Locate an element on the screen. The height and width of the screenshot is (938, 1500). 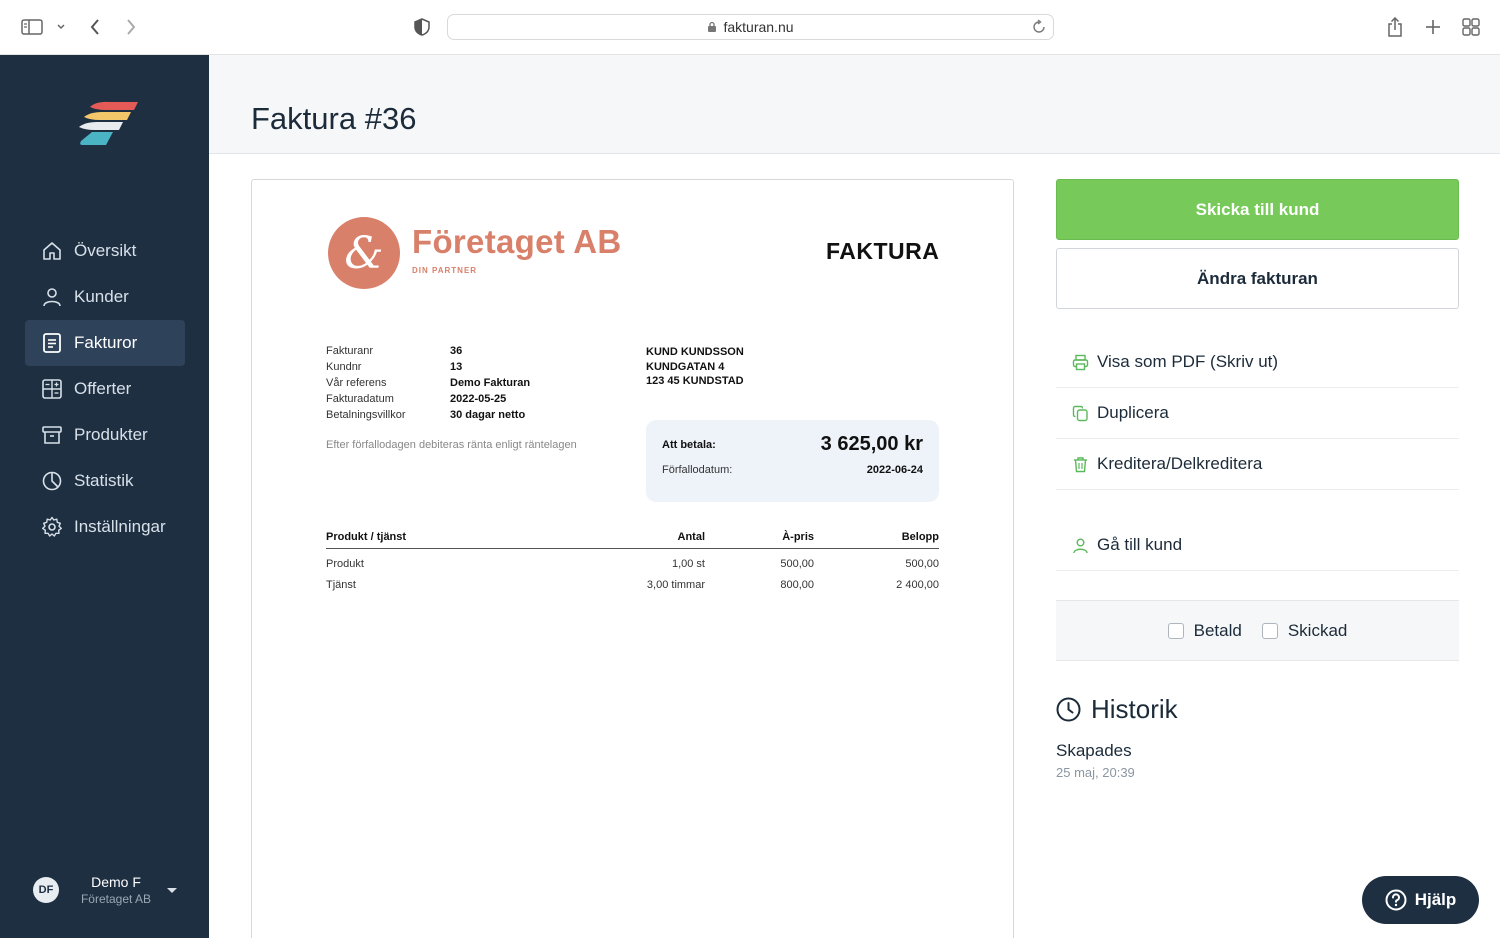
paid-checkbox: Betald is located at coordinates (1204, 630).